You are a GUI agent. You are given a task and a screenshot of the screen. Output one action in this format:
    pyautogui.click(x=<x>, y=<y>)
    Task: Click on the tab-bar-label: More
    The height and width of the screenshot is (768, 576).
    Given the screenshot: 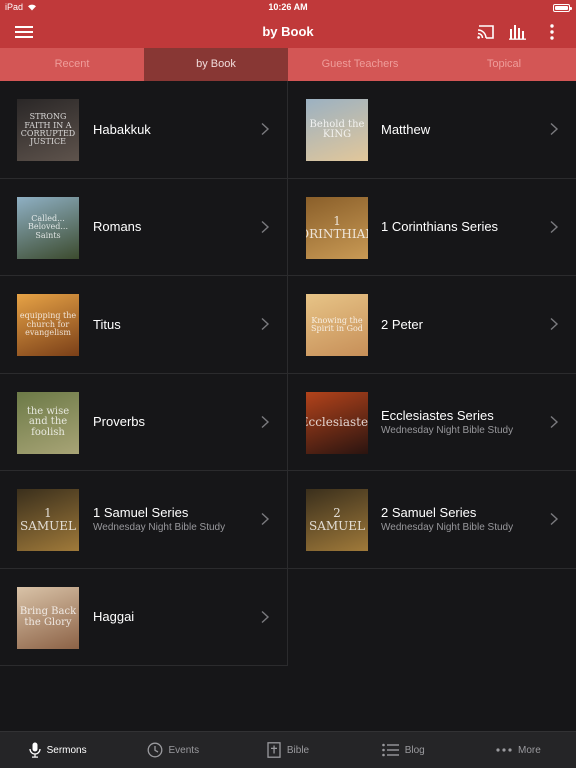 What is the action you would take?
    pyautogui.click(x=529, y=750)
    